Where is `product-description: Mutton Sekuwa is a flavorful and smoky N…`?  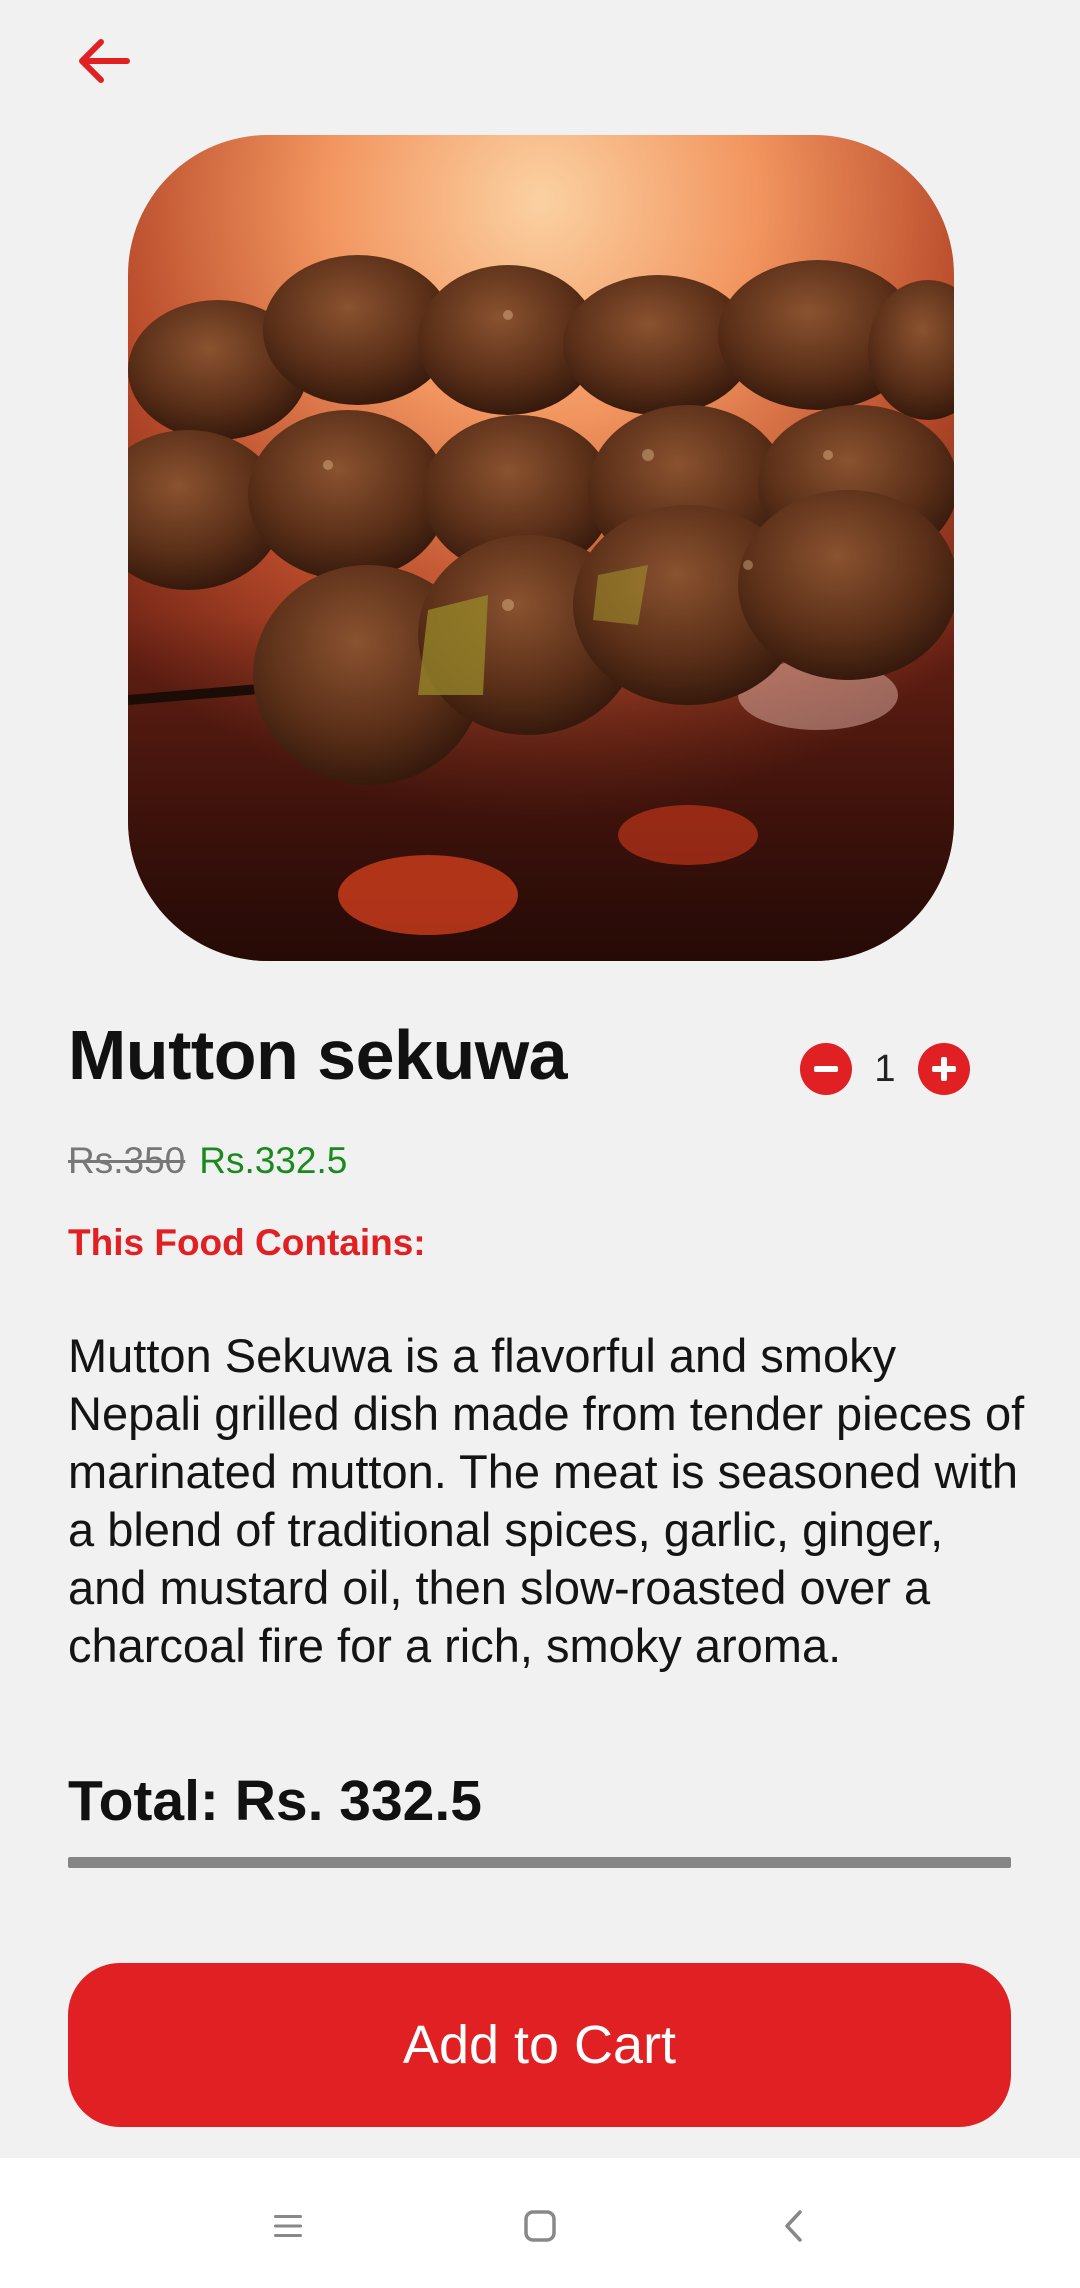
product-description: Mutton Sekuwa is a flavorful and smoky N… is located at coordinates (546, 1500).